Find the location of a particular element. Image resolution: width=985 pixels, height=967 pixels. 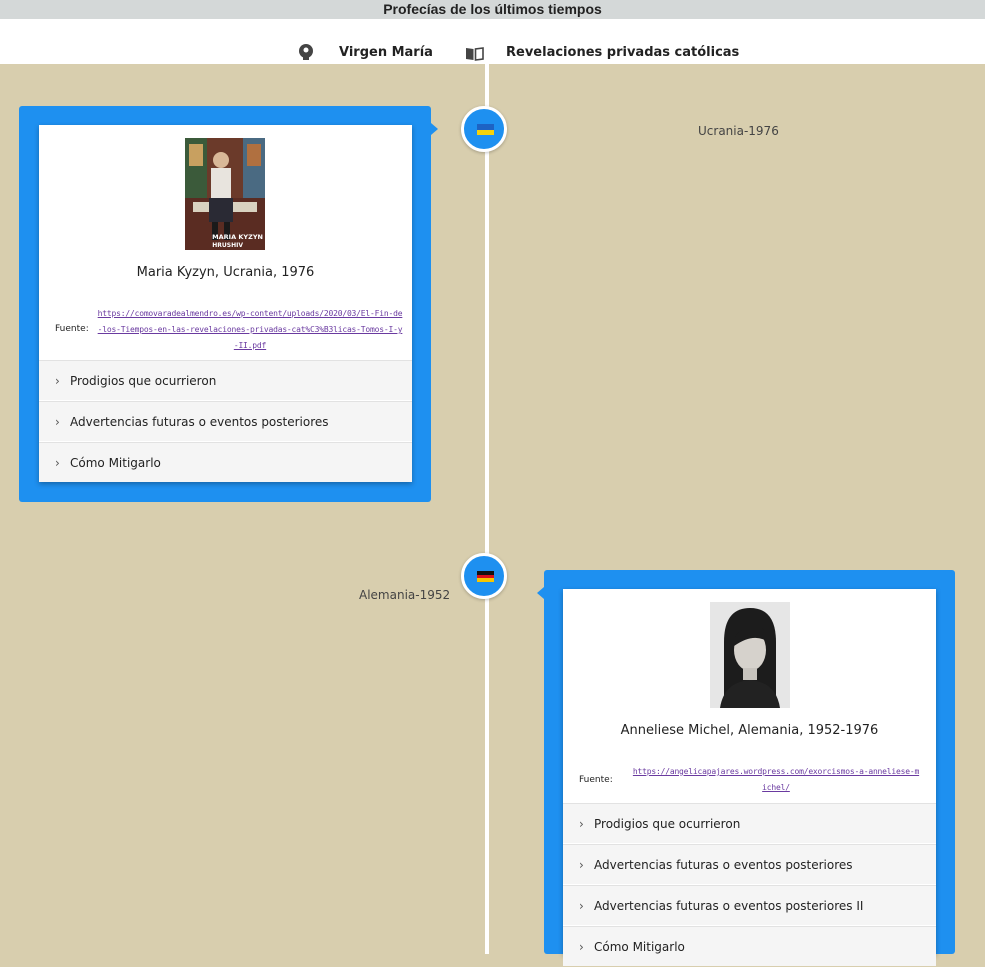

lightbulb-icon is located at coordinates (306, 54).